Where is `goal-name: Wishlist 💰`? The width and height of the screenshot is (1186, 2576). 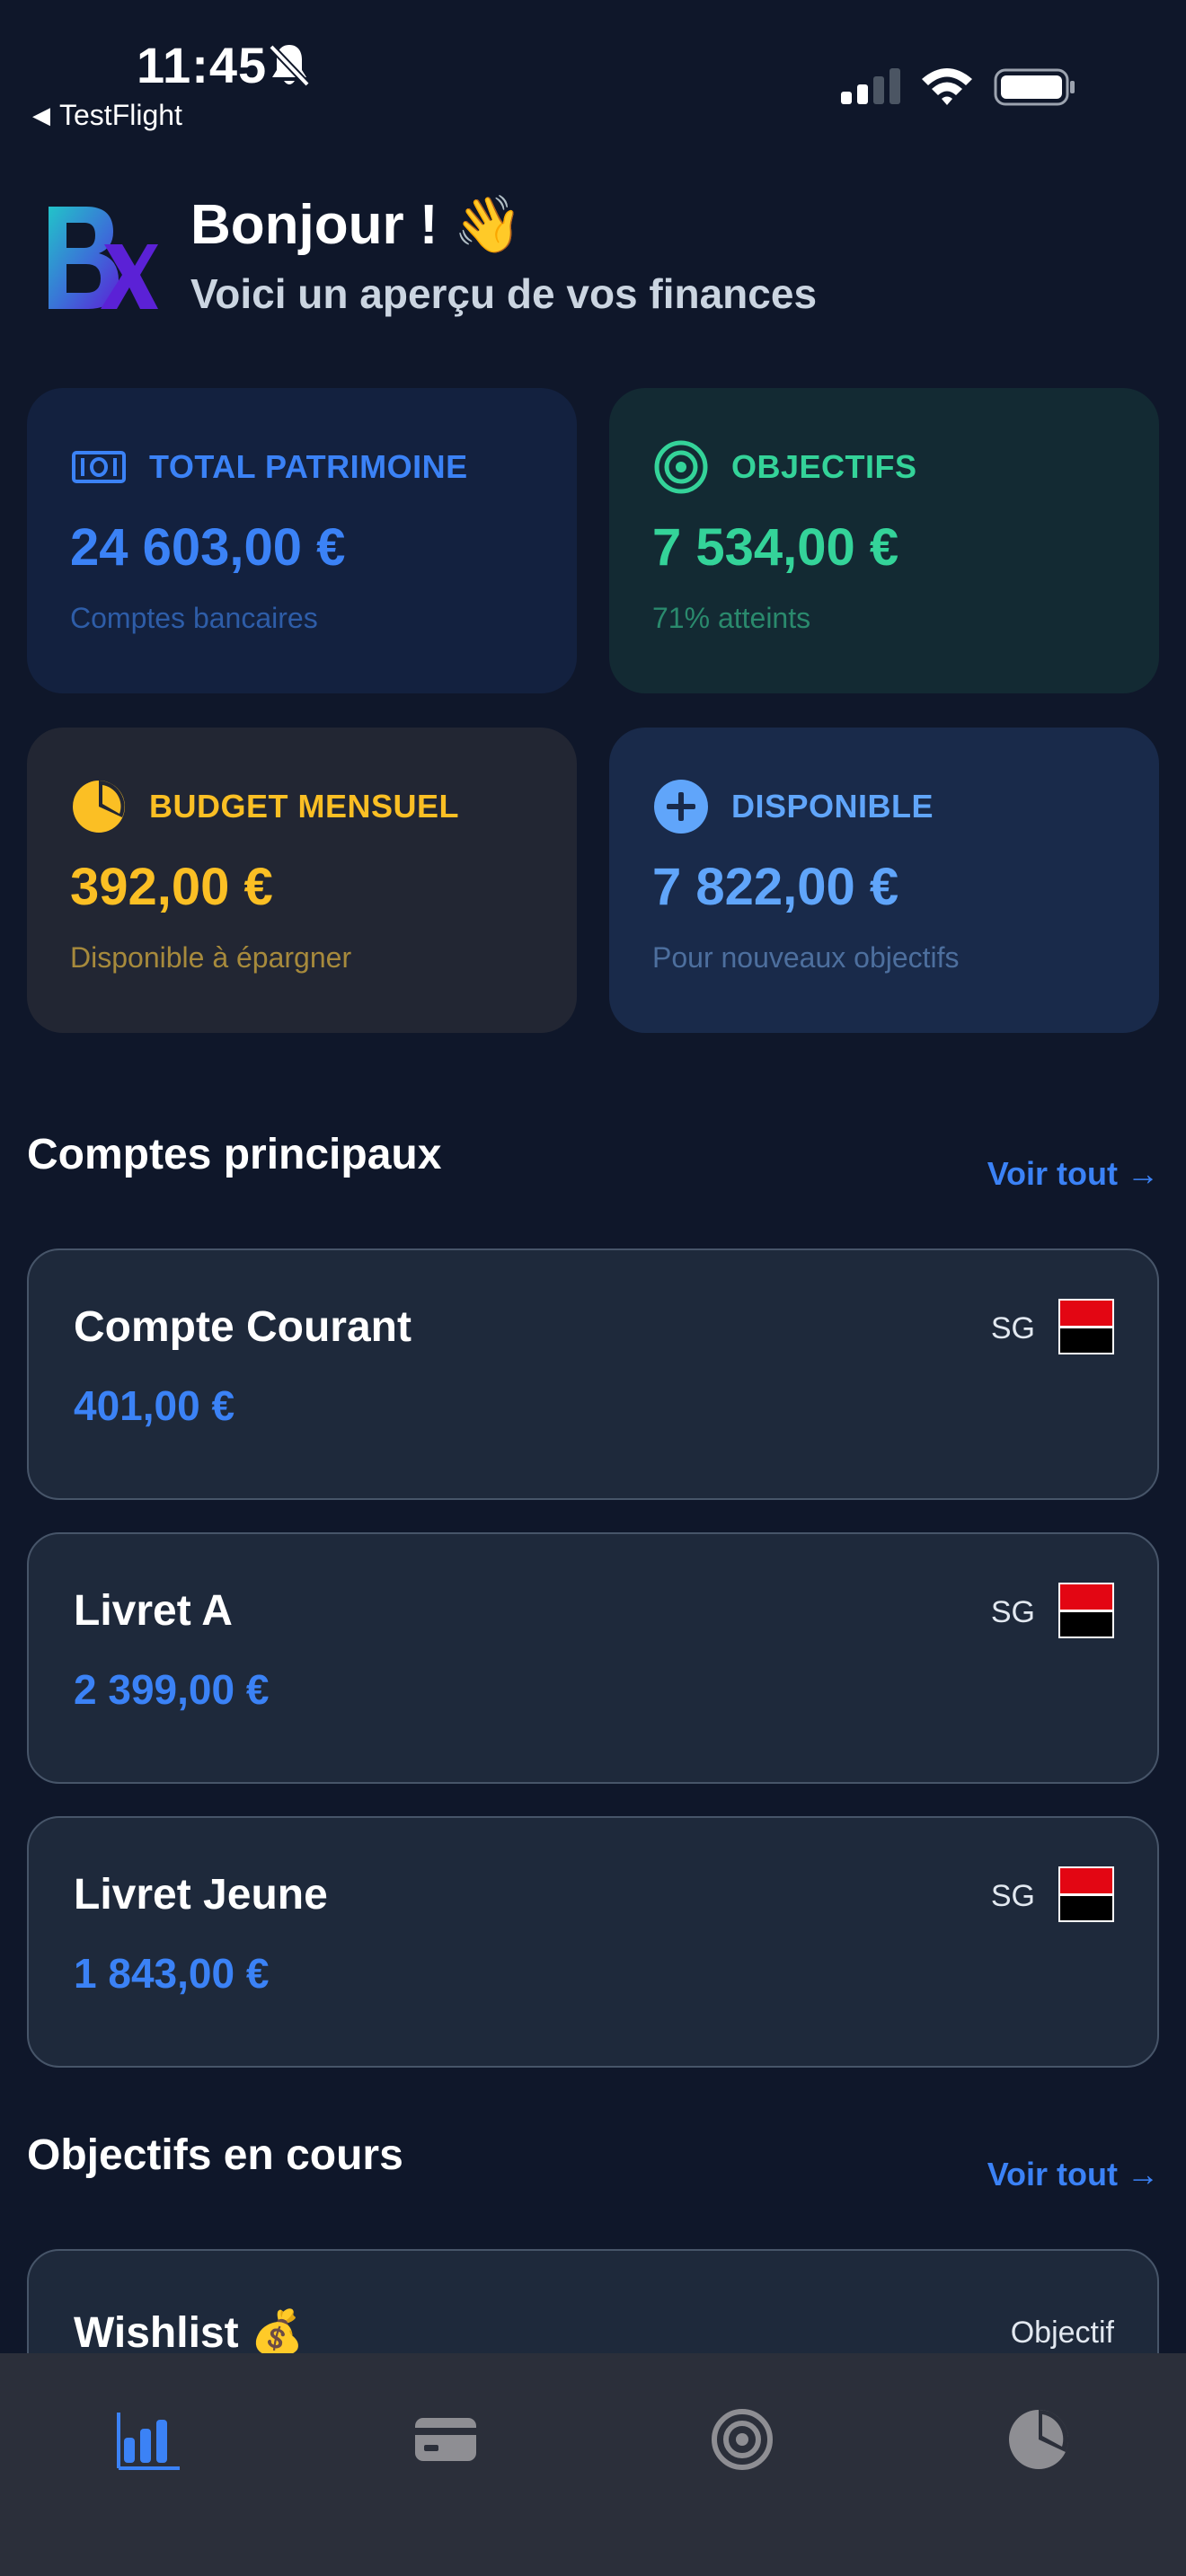 goal-name: Wishlist 💰 is located at coordinates (189, 2333).